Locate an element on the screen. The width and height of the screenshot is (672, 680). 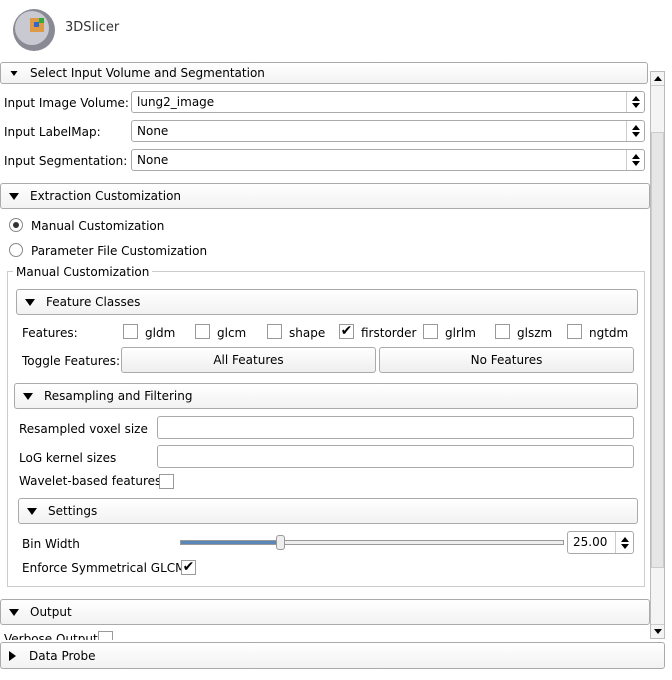
scrollbar-thumb is located at coordinates (657, 350).